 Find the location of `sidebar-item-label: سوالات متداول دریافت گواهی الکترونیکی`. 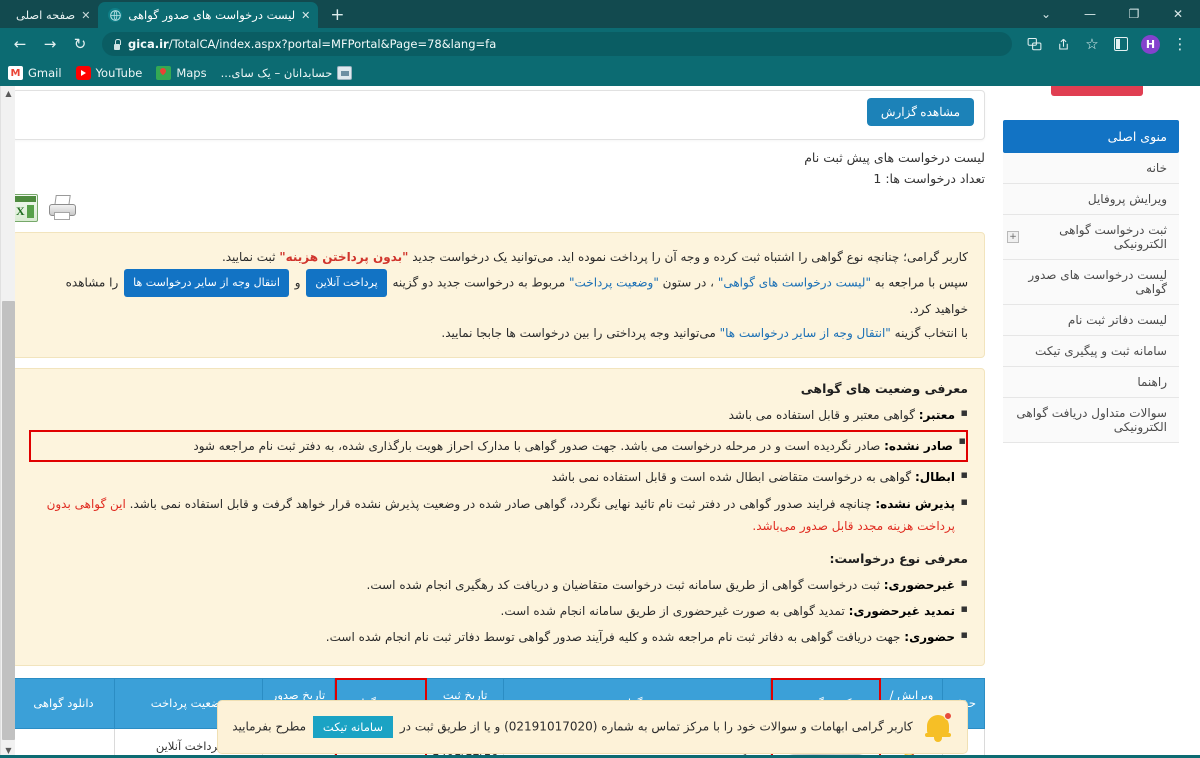

sidebar-item-label: سوالات متداول دریافت گواهی الکترونیکی is located at coordinates (1091, 420).